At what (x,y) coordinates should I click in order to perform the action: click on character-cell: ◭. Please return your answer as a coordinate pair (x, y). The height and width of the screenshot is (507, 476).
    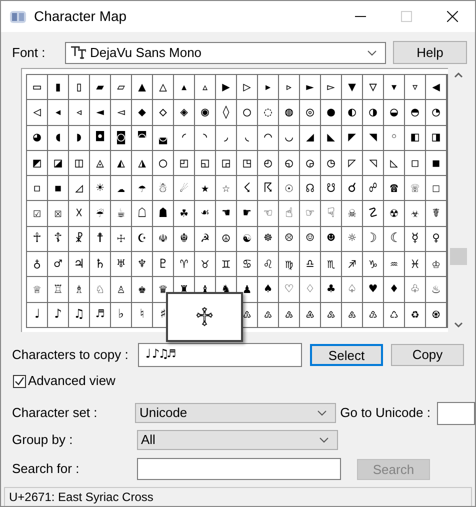
    Looking at the image, I should click on (121, 163).